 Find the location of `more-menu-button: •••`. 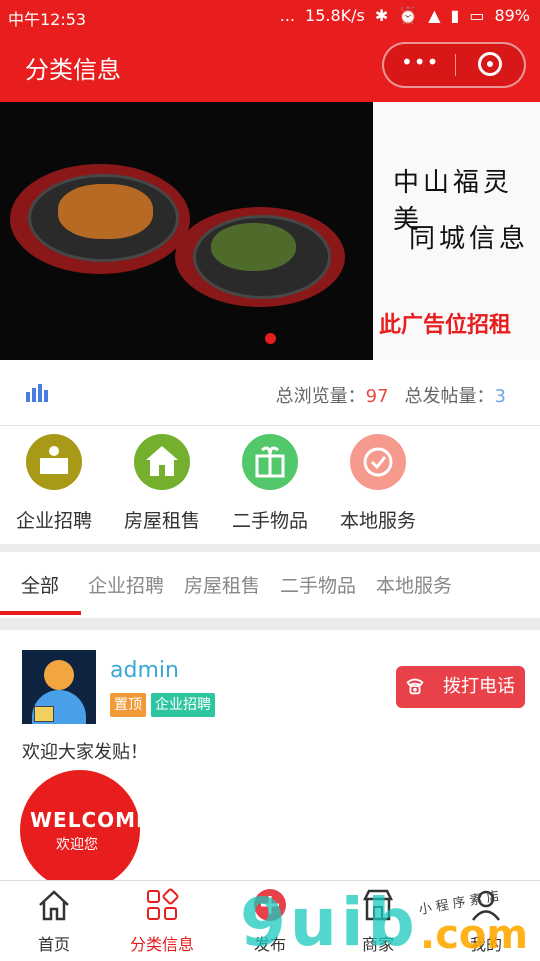

more-menu-button: ••• is located at coordinates (419, 65).